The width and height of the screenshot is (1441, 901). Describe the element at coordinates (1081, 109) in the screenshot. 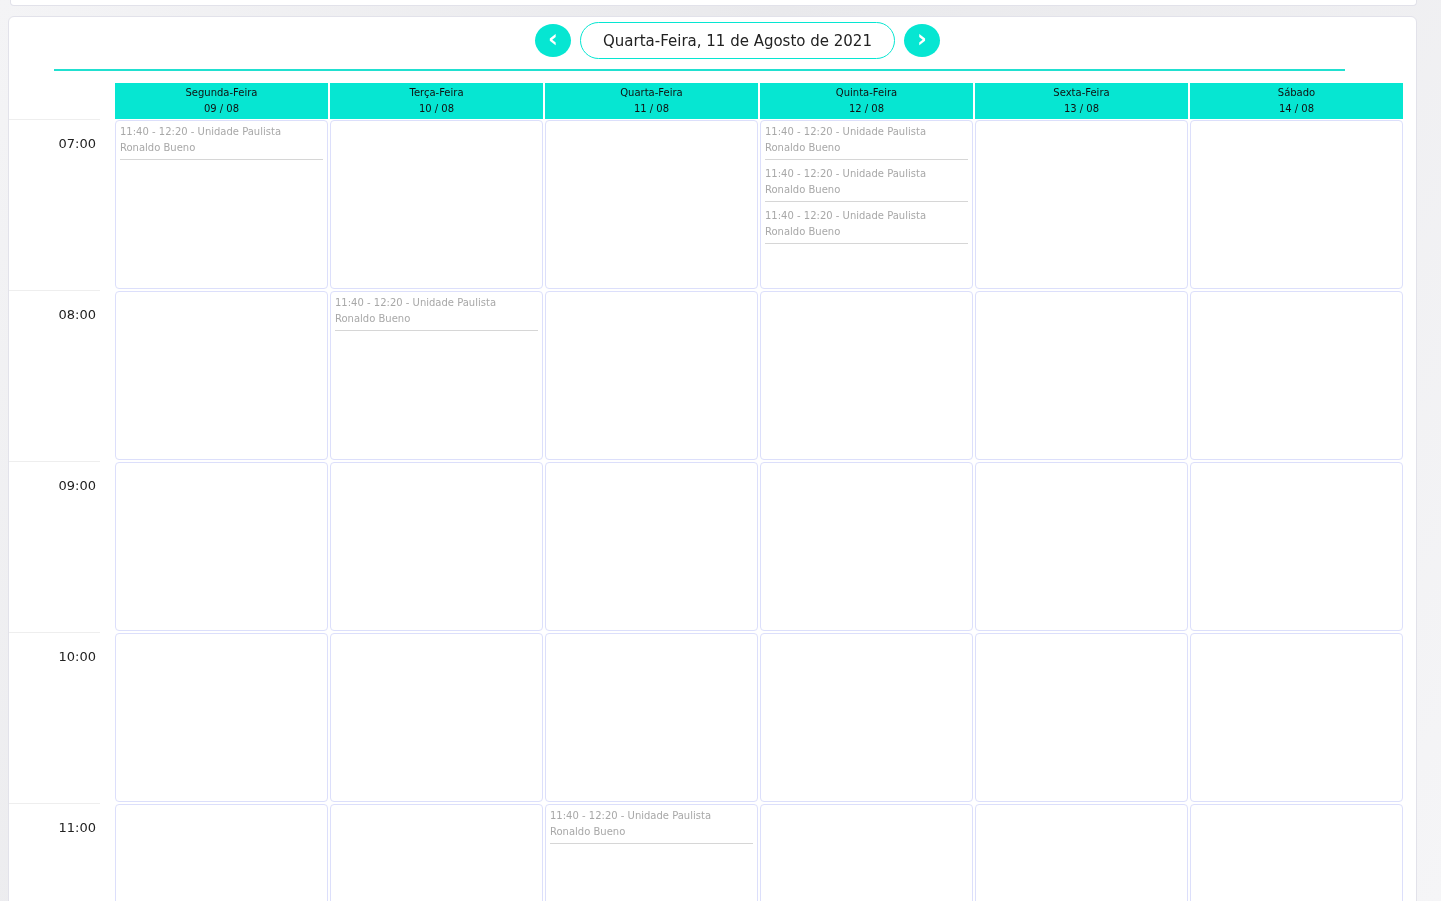

I see `day-date: 13 / 08` at that location.